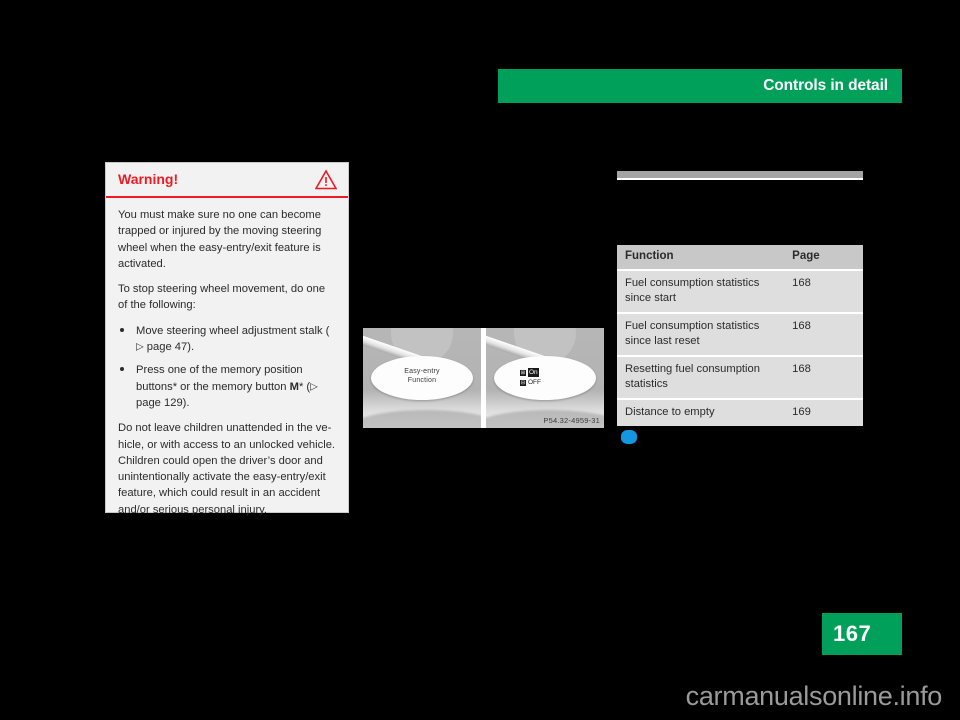  I want to click on chapter-title: Controls in detail, so click(825, 85).